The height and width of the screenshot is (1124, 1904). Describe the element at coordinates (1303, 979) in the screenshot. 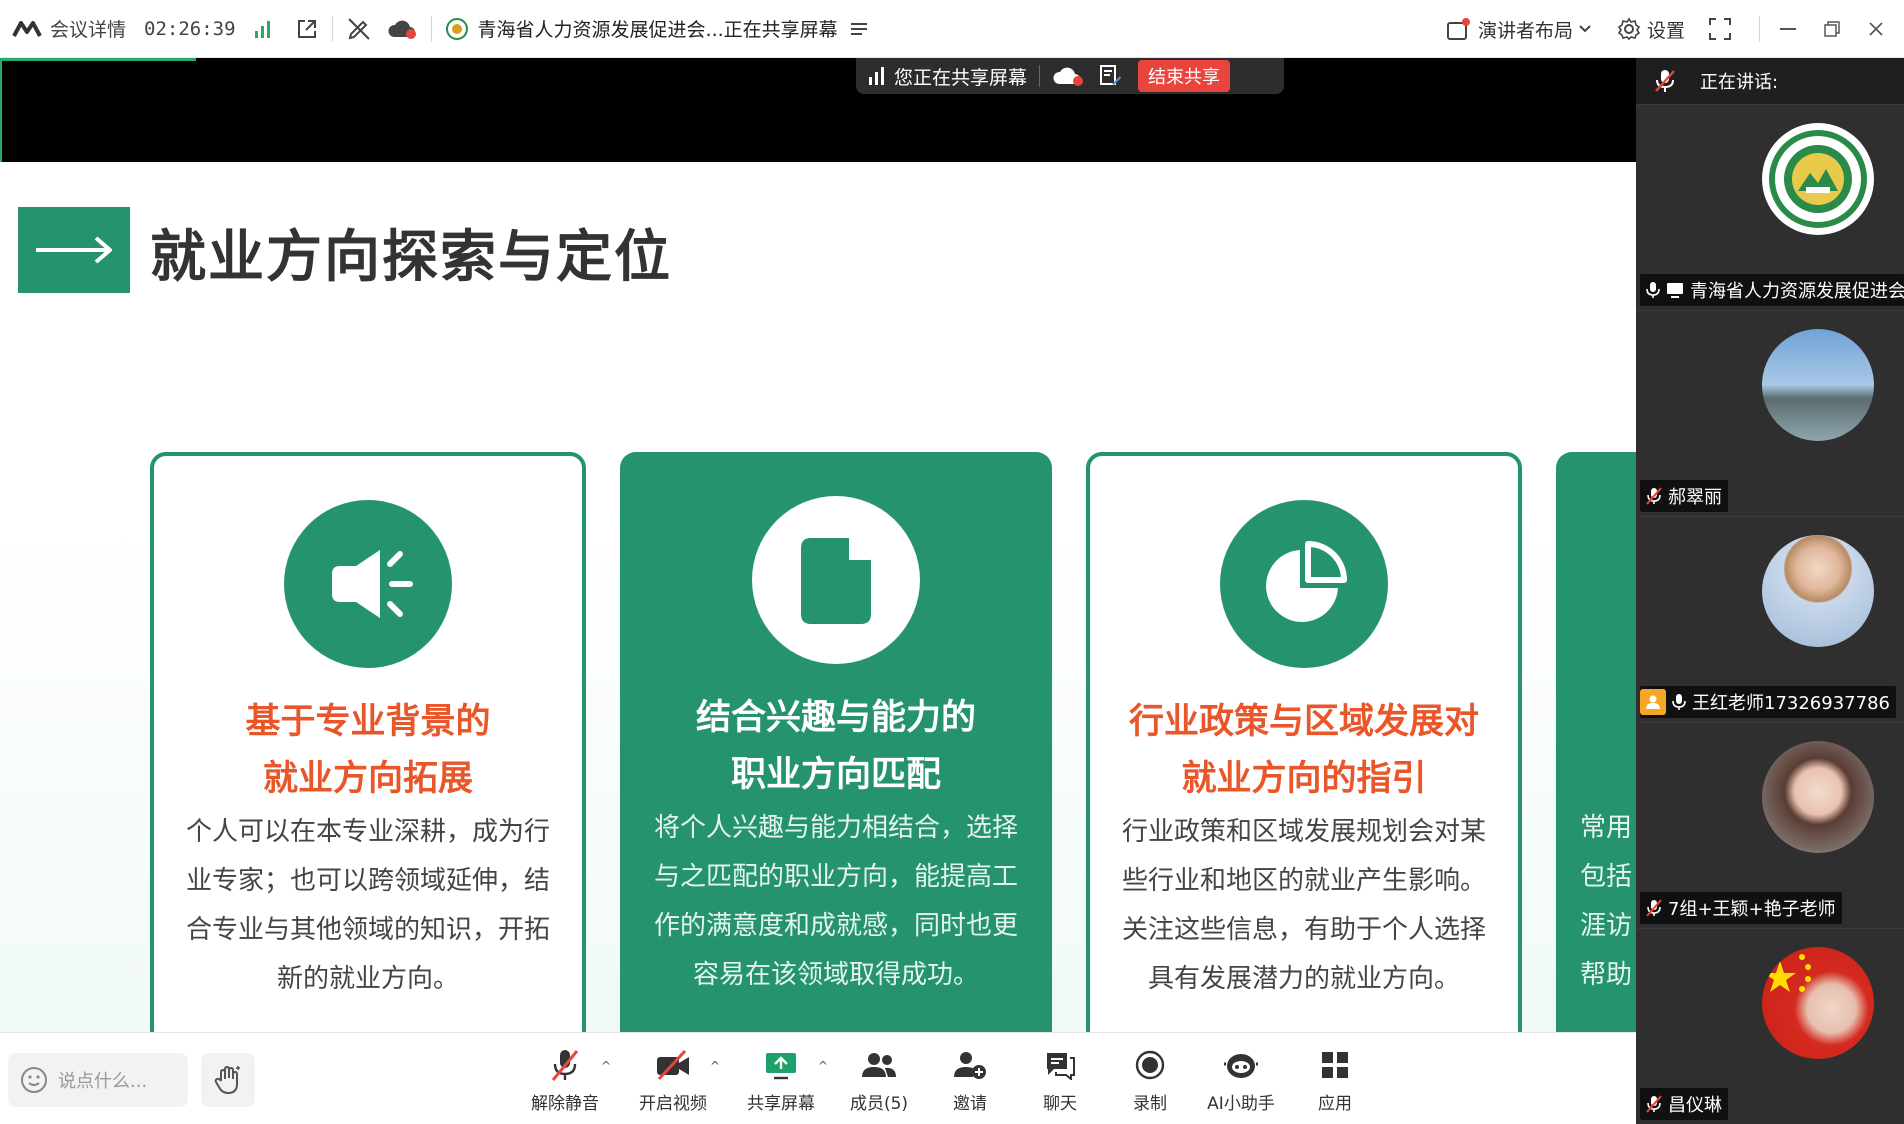

I see `card-body-line: 具有发展潜力的就业方向。` at that location.